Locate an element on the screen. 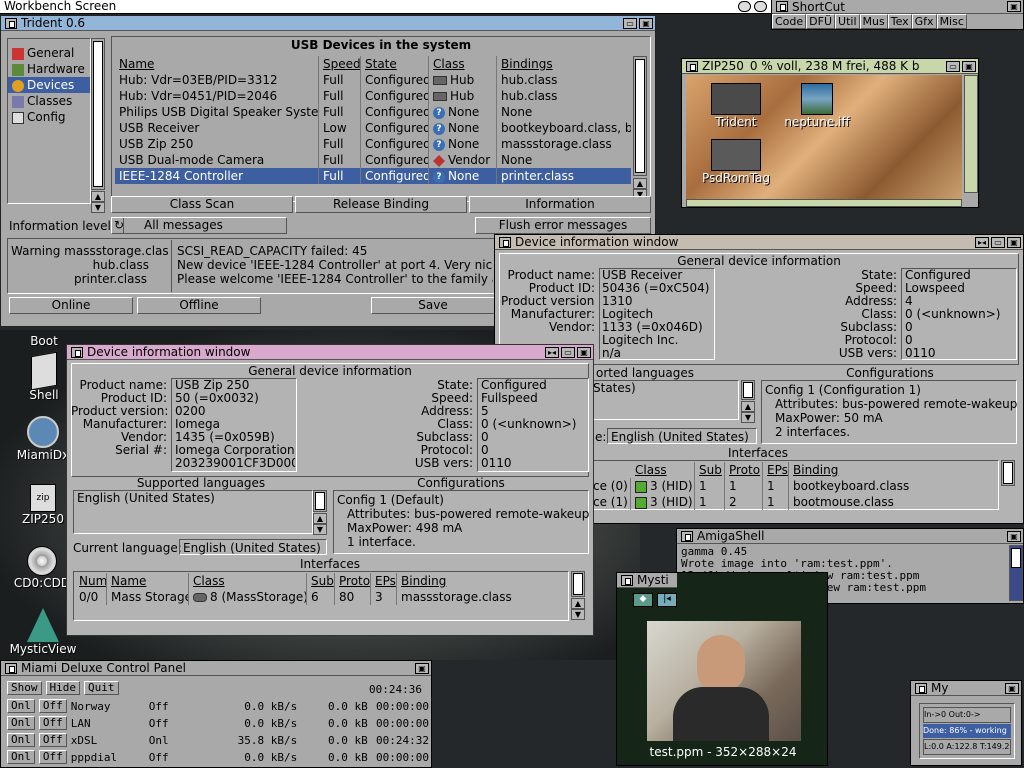  class-scan-button: Class Scan is located at coordinates (202, 204).